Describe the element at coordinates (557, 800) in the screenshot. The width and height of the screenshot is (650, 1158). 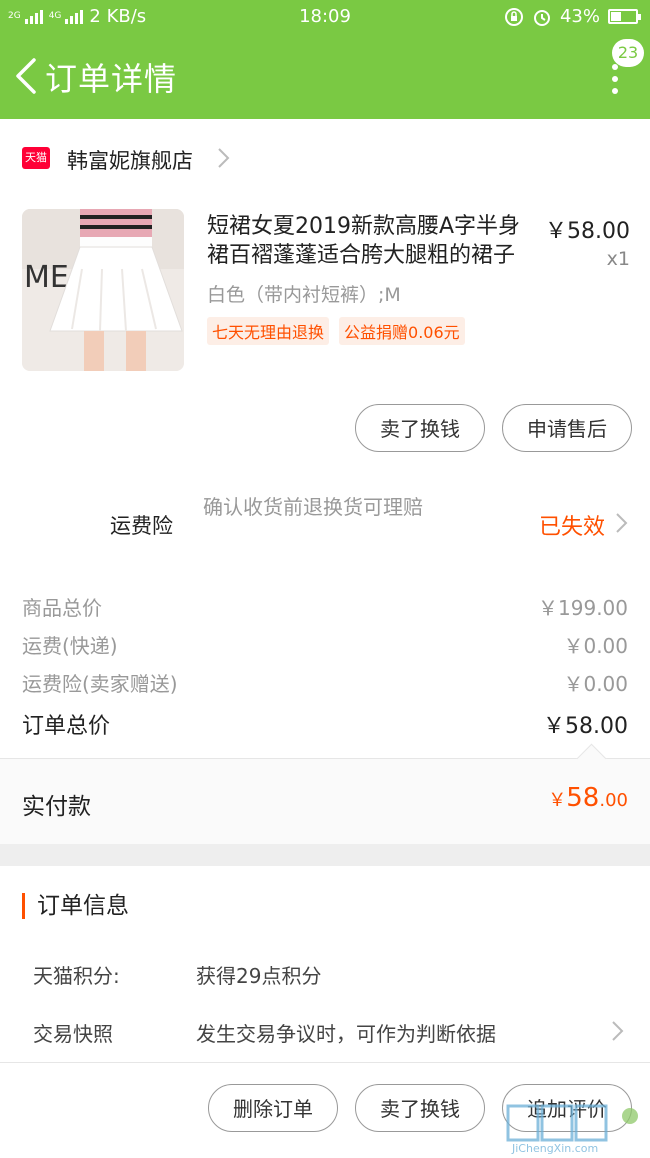
I see `payment-currency: ￥` at that location.